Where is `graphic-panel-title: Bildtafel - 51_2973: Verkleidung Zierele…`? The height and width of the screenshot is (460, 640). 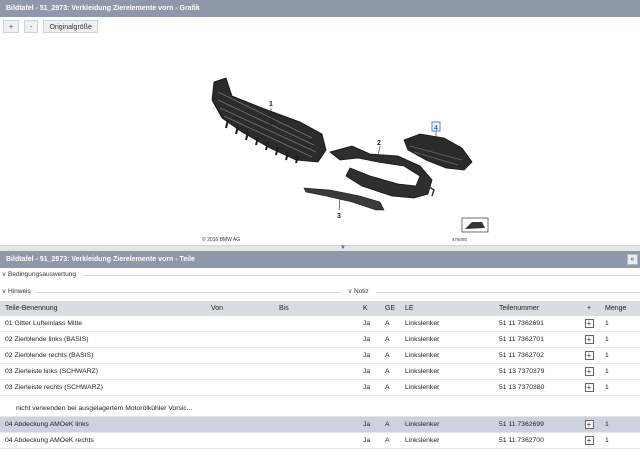 graphic-panel-title: Bildtafel - 51_2973: Verkleidung Zierele… is located at coordinates (320, 8).